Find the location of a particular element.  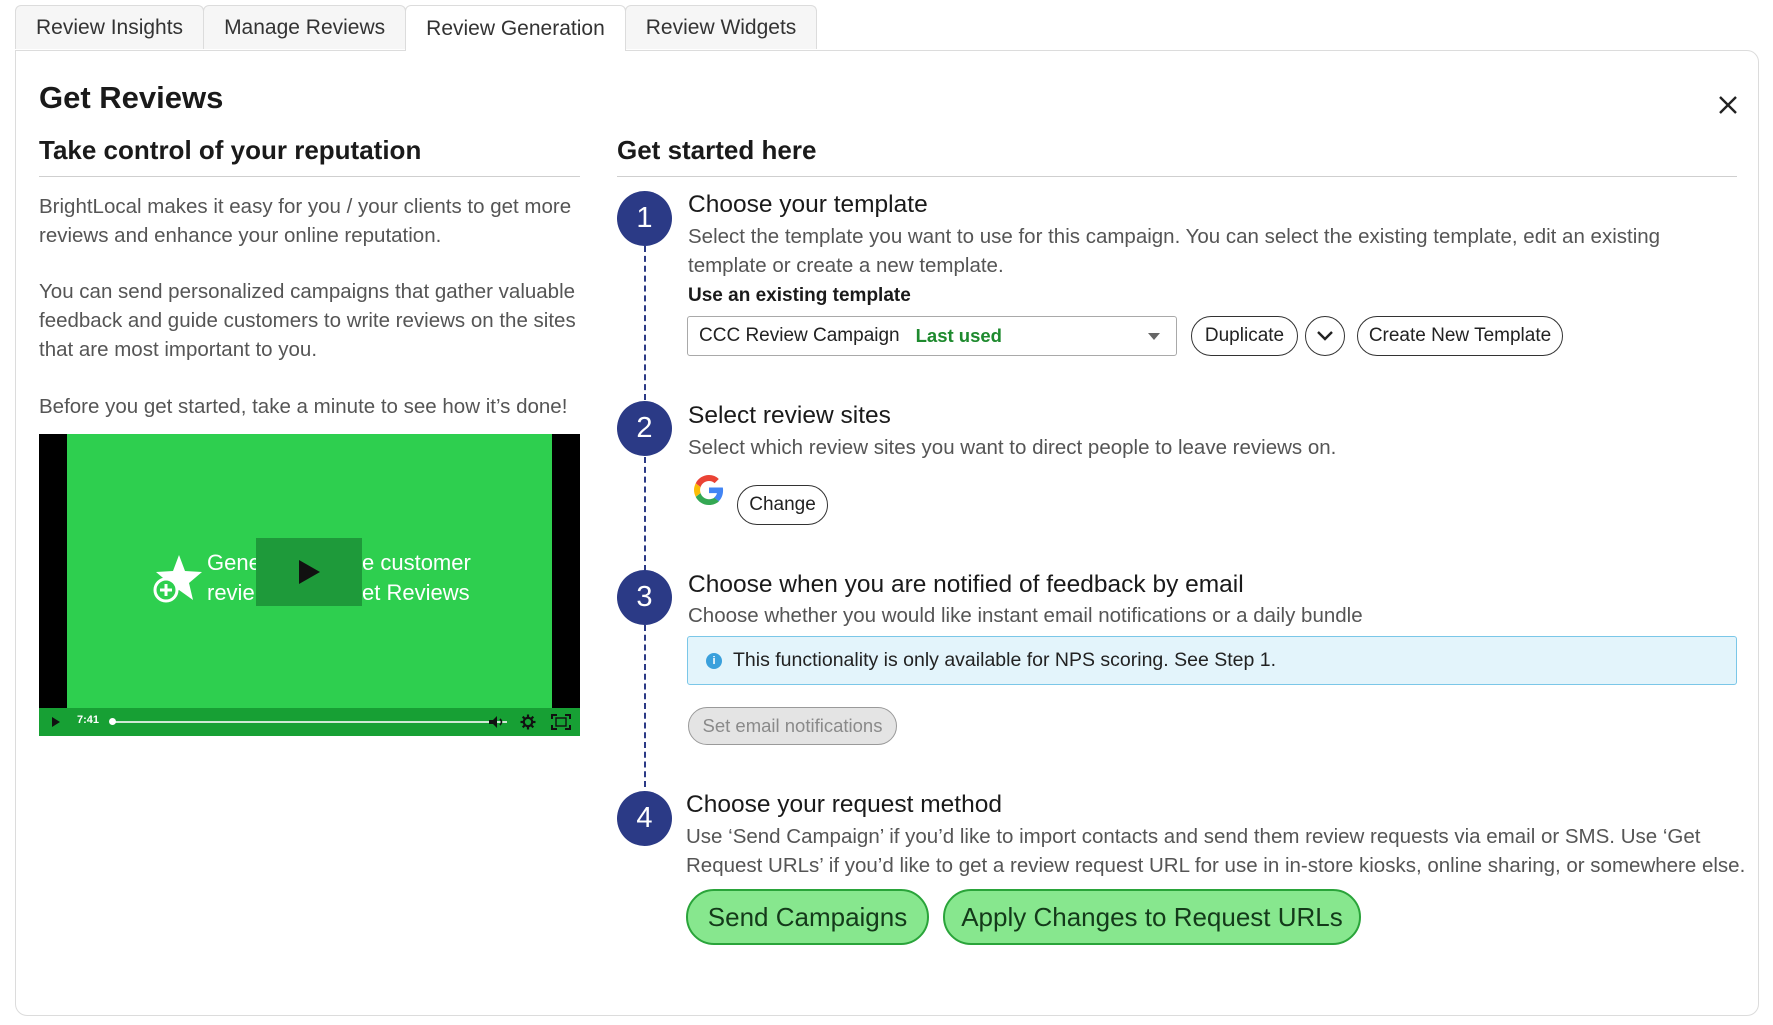

template-select: CCC Review Campaign Last used is located at coordinates (932, 336).